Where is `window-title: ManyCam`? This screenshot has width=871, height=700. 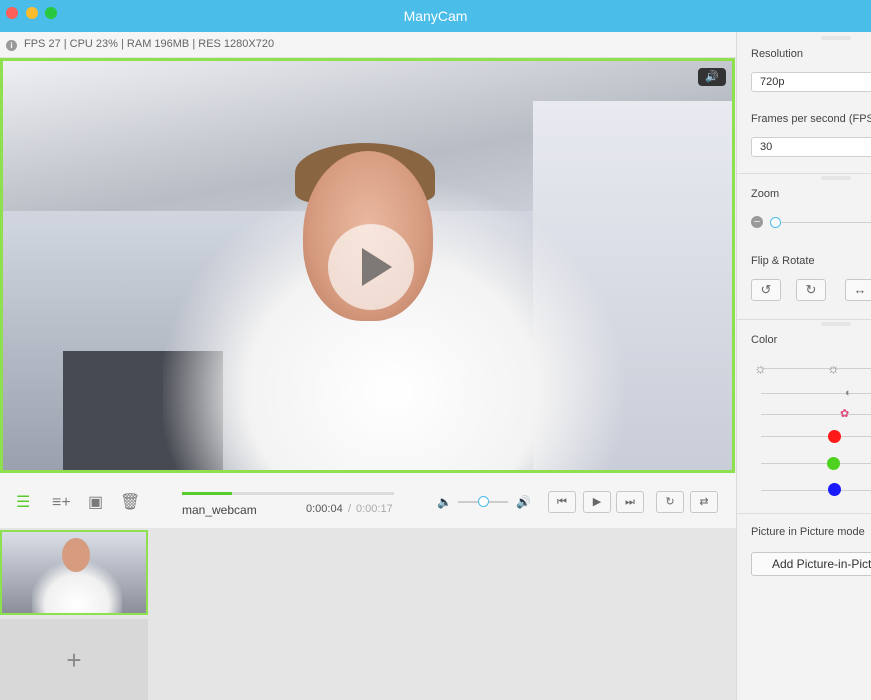 window-title: ManyCam is located at coordinates (435, 16).